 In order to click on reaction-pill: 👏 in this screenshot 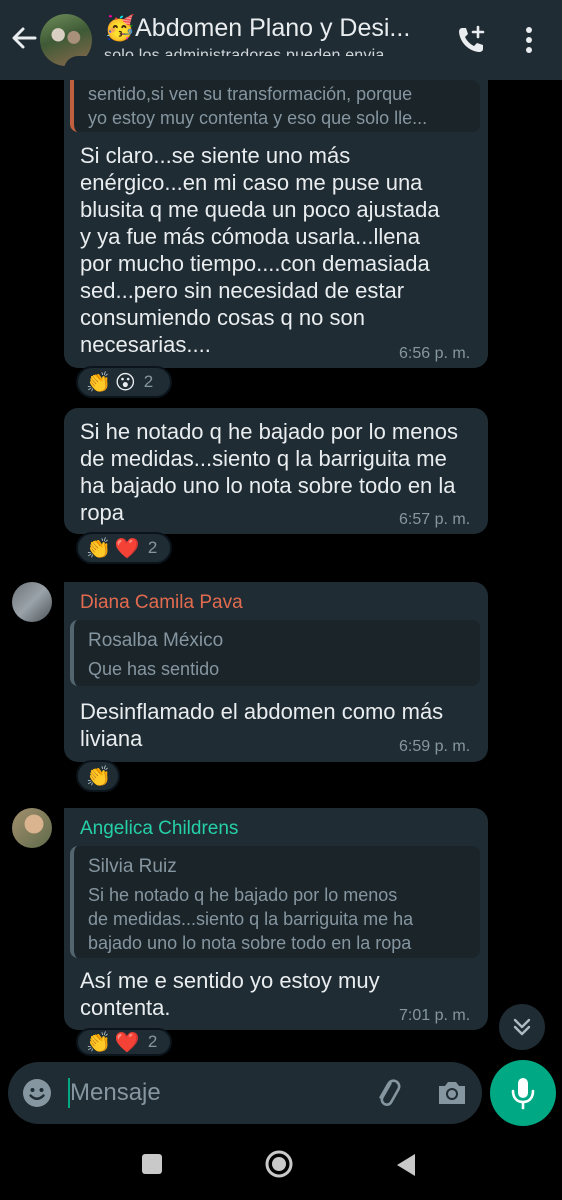, I will do `click(98, 776)`.